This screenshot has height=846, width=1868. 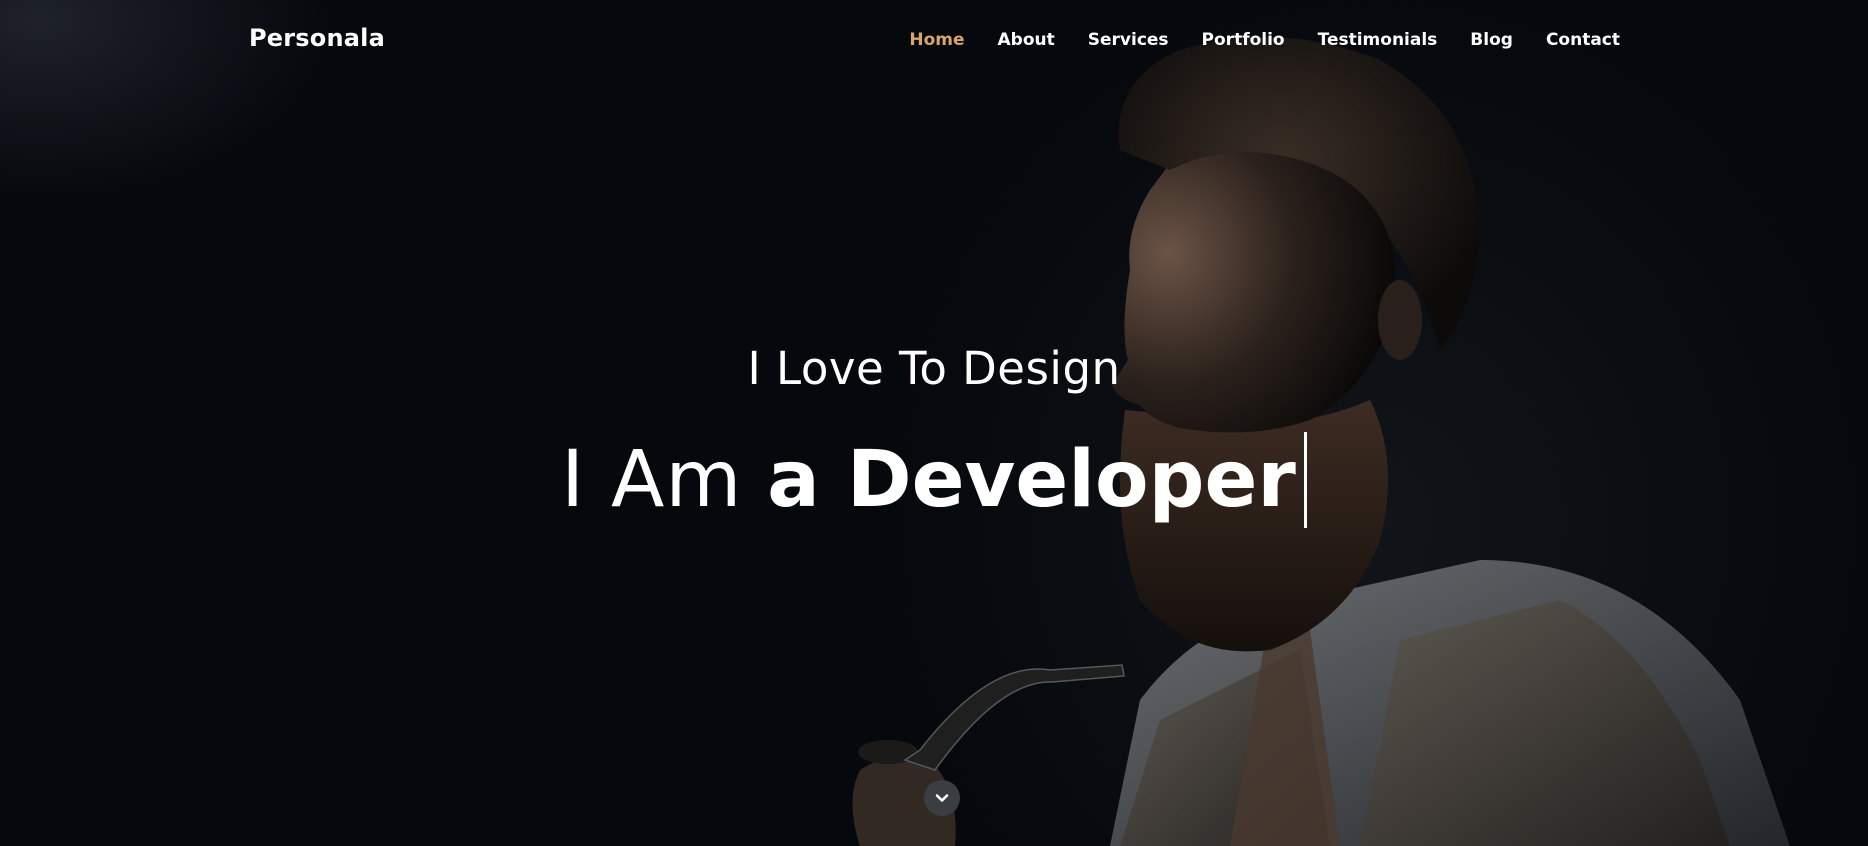 I want to click on nav-item-services: Services, so click(x=1128, y=40).